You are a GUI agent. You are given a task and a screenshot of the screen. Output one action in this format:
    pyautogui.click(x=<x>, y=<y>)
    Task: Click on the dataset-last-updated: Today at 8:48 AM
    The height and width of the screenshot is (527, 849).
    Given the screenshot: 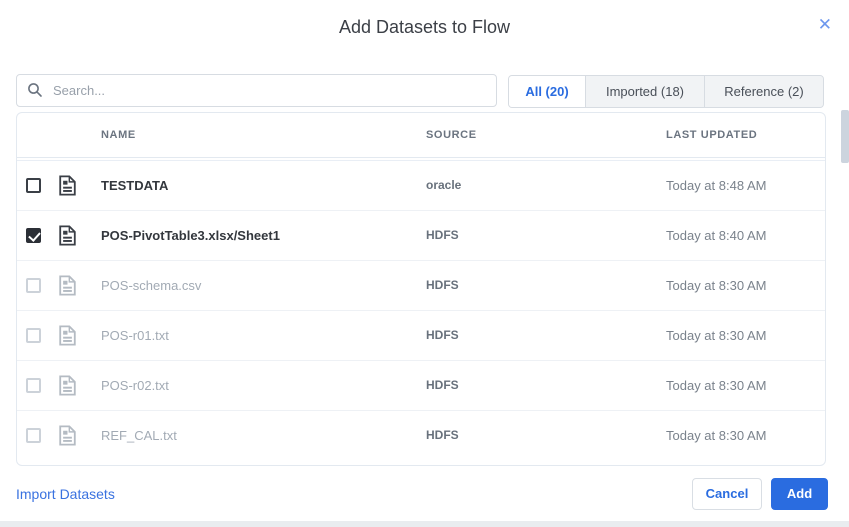 What is the action you would take?
    pyautogui.click(x=716, y=185)
    